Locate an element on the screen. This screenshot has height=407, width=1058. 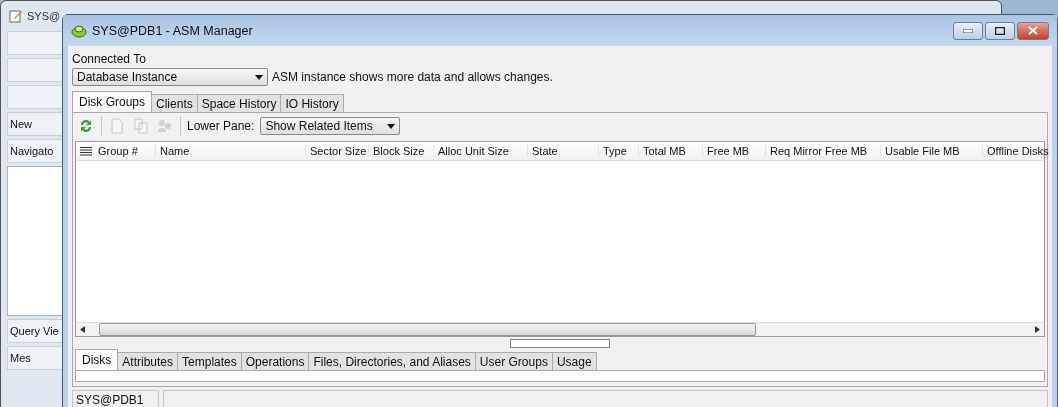
tab: Templates is located at coordinates (209, 361).